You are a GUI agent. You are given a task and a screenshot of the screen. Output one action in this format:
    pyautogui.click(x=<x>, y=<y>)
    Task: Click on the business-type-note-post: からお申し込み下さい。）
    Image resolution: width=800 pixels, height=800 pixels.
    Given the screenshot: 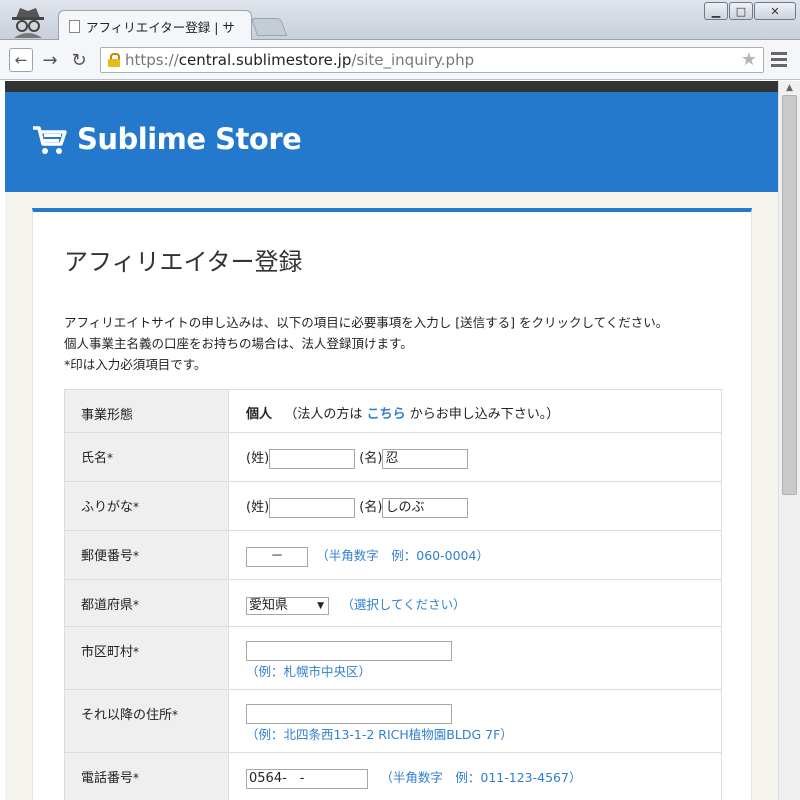 What is the action you would take?
    pyautogui.click(x=484, y=414)
    